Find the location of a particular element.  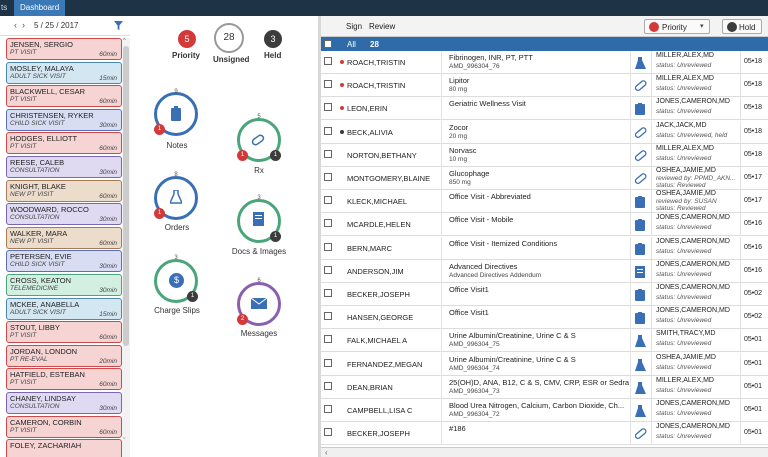

schedule-scrollbar: ^ ˇ is located at coordinates (126, 247).